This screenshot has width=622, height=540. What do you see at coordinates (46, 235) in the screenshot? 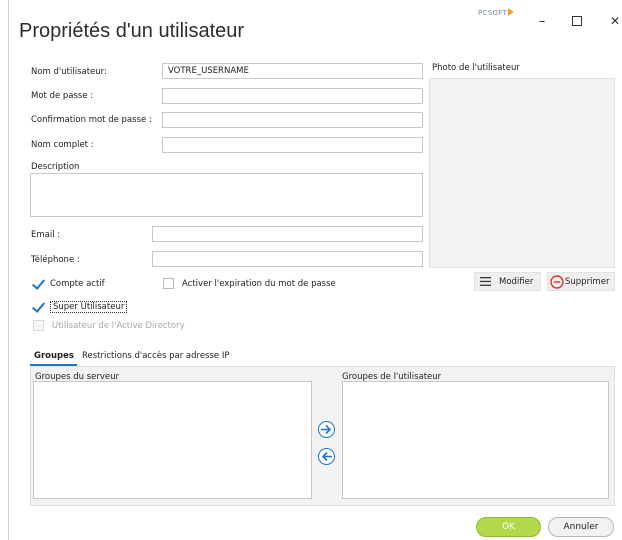
I see `email-label: Email :` at bounding box center [46, 235].